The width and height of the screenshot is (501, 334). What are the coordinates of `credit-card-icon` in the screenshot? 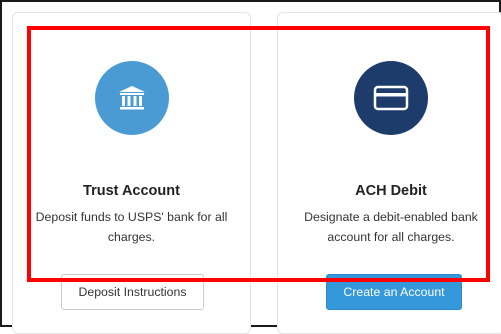 It's located at (391, 98).